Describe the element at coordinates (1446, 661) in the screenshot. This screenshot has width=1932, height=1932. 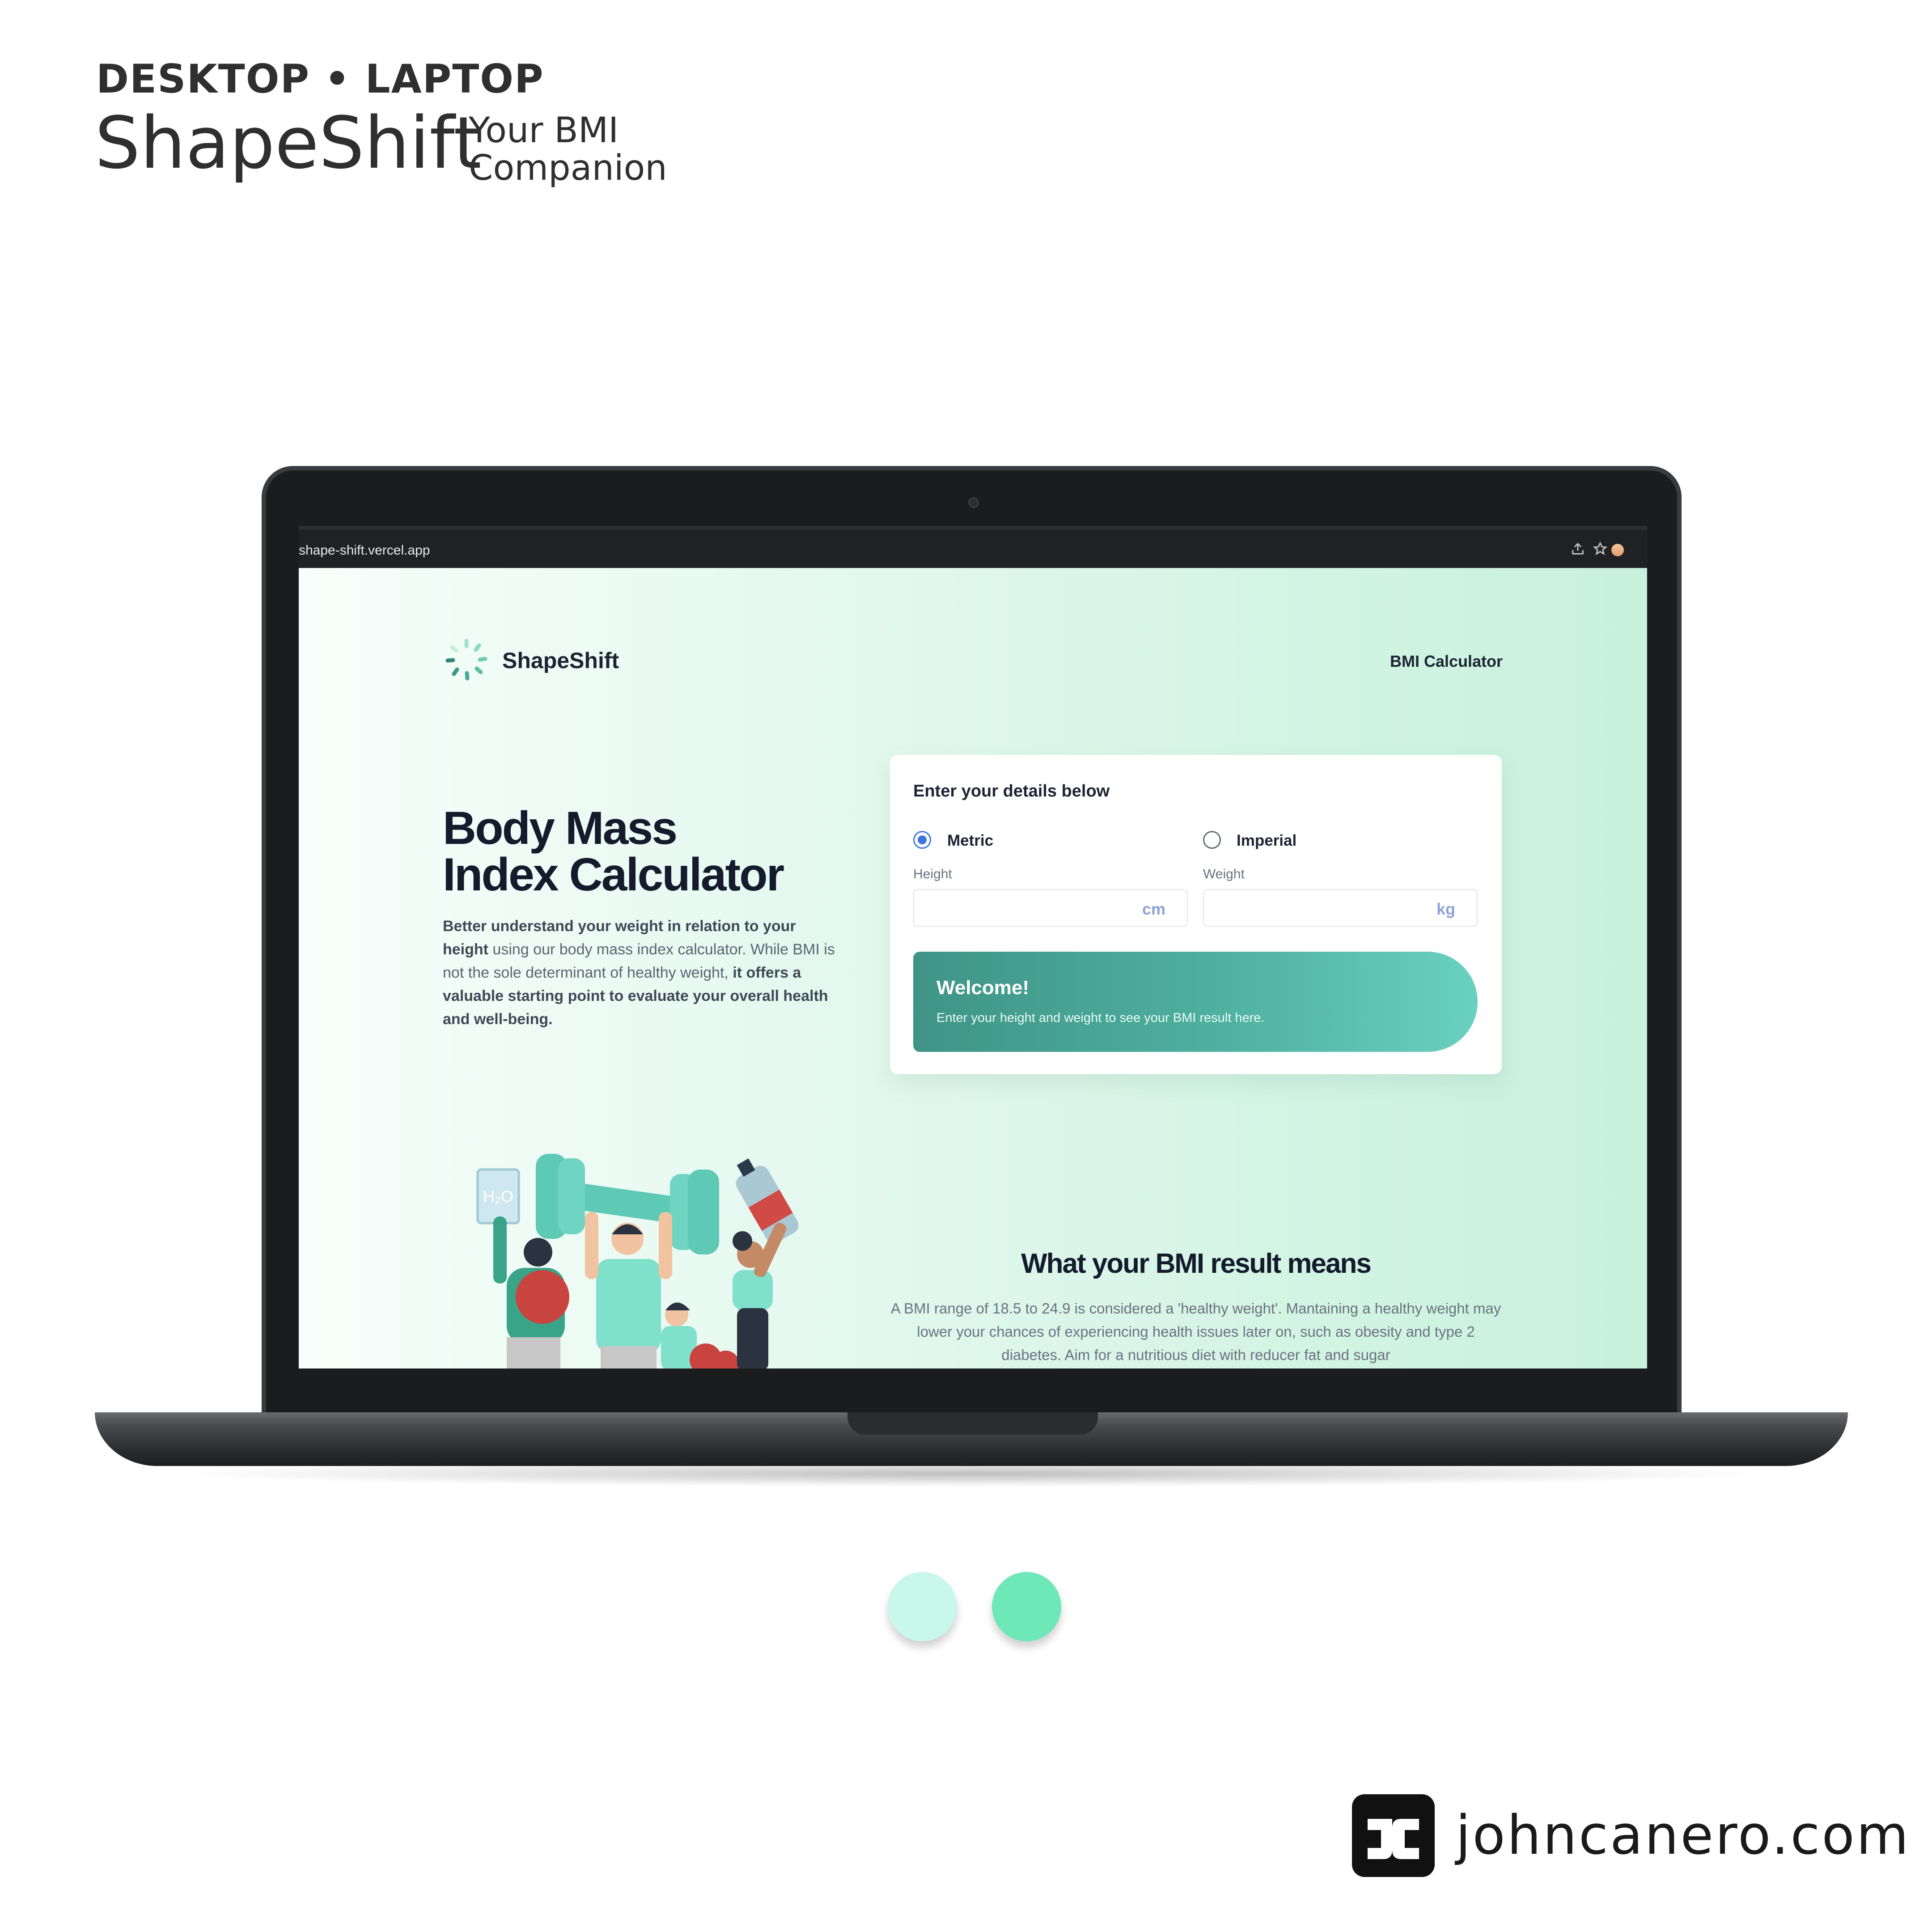
I see `nav-bmi-calculator: BMI Calculator` at that location.